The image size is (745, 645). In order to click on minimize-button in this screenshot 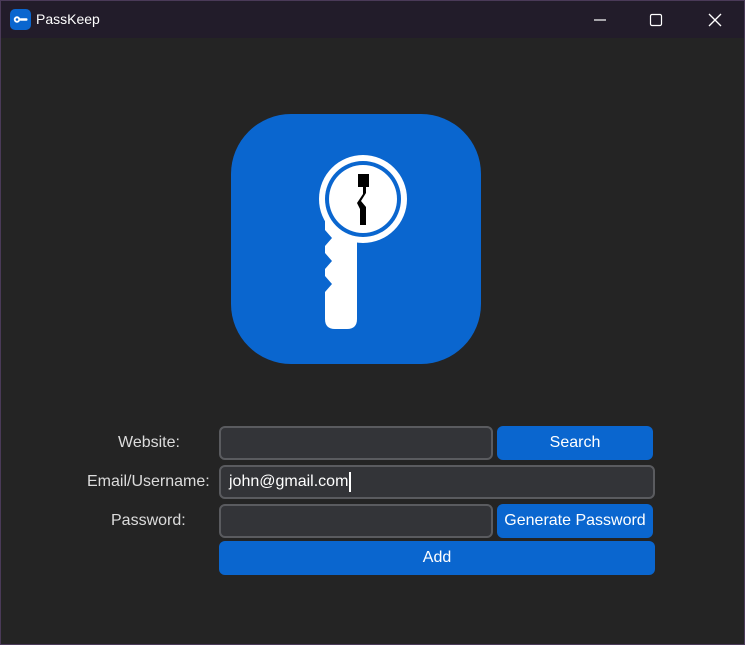, I will do `click(600, 19)`.